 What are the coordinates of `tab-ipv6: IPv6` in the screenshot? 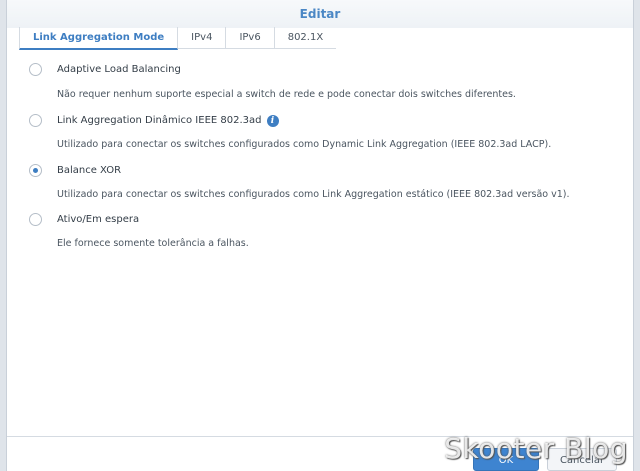 It's located at (250, 37).